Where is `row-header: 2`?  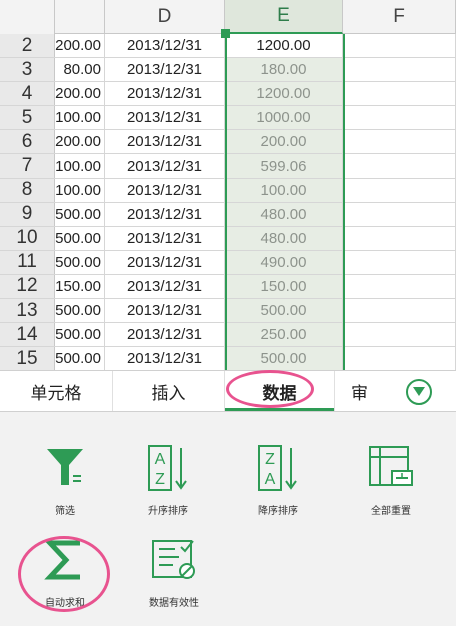
row-header: 2 is located at coordinates (27, 46).